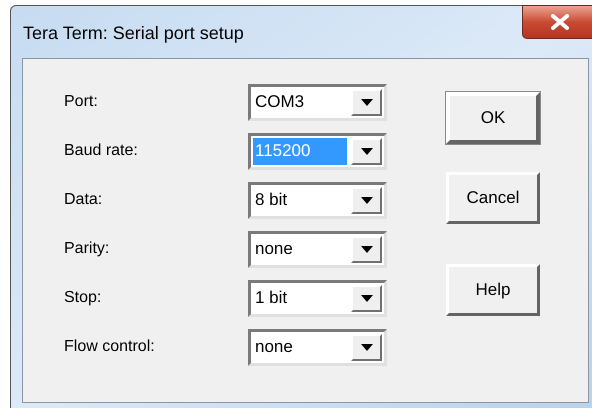 The height and width of the screenshot is (408, 592). I want to click on field-label: Stop:, so click(83, 298).